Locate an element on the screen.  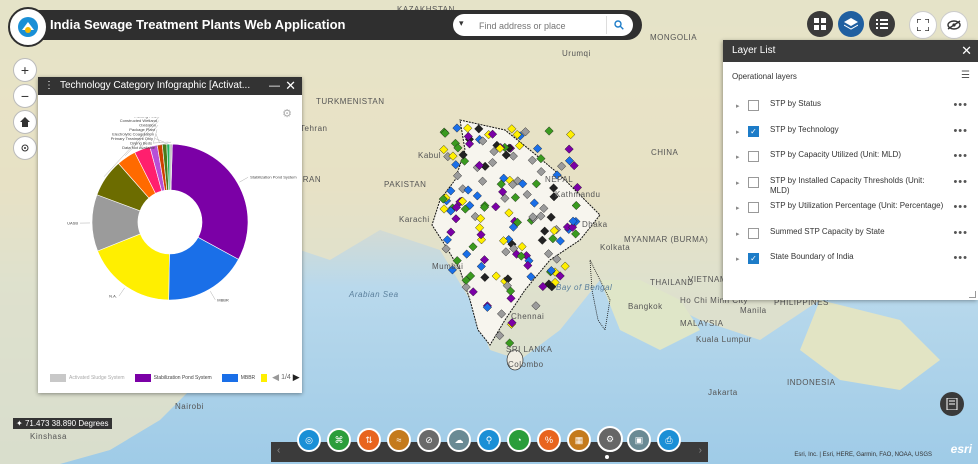
layer-item: ▸ Summed STP Capacity by State ••• is located at coordinates (850, 236).